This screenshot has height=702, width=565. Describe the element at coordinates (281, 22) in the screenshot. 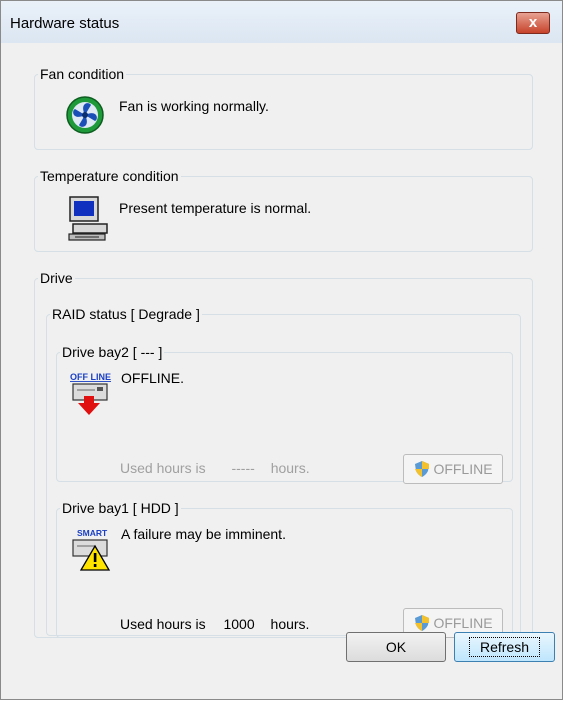

I see `title-bar: Hardware status x` at that location.